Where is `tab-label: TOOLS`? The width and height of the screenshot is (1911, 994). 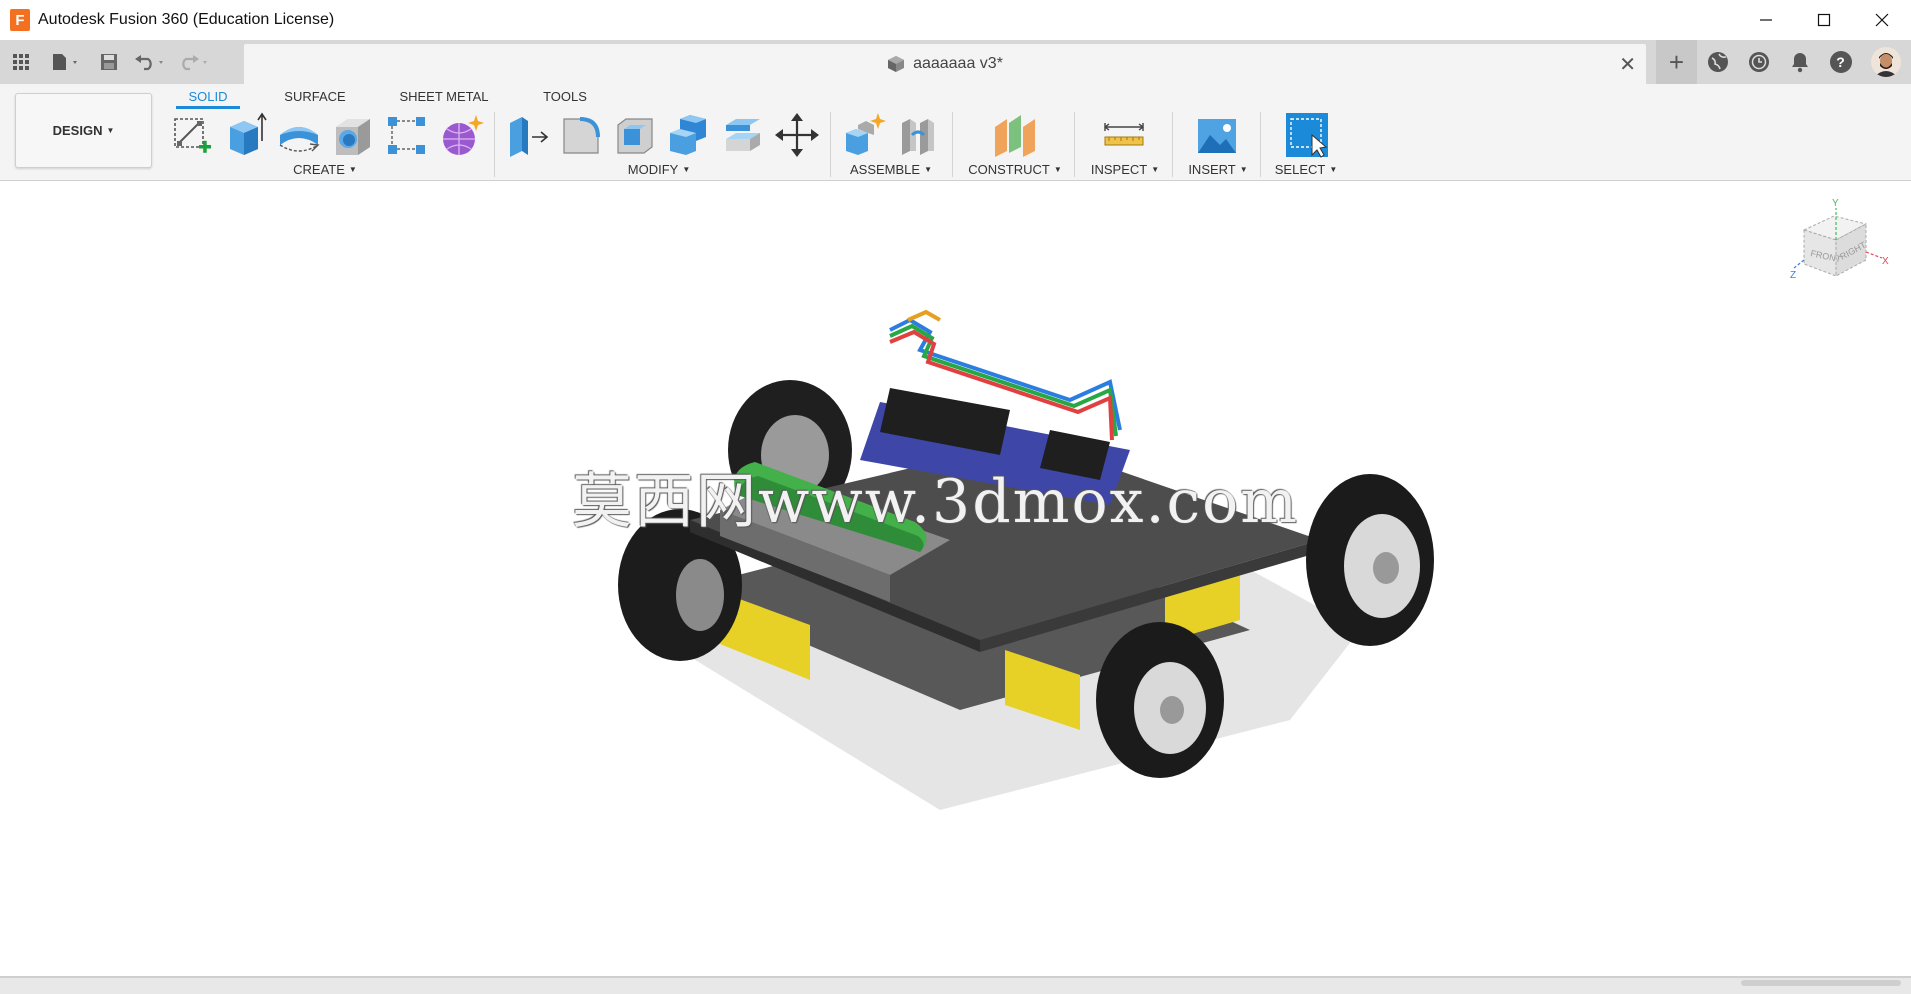 tab-label: TOOLS is located at coordinates (565, 96).